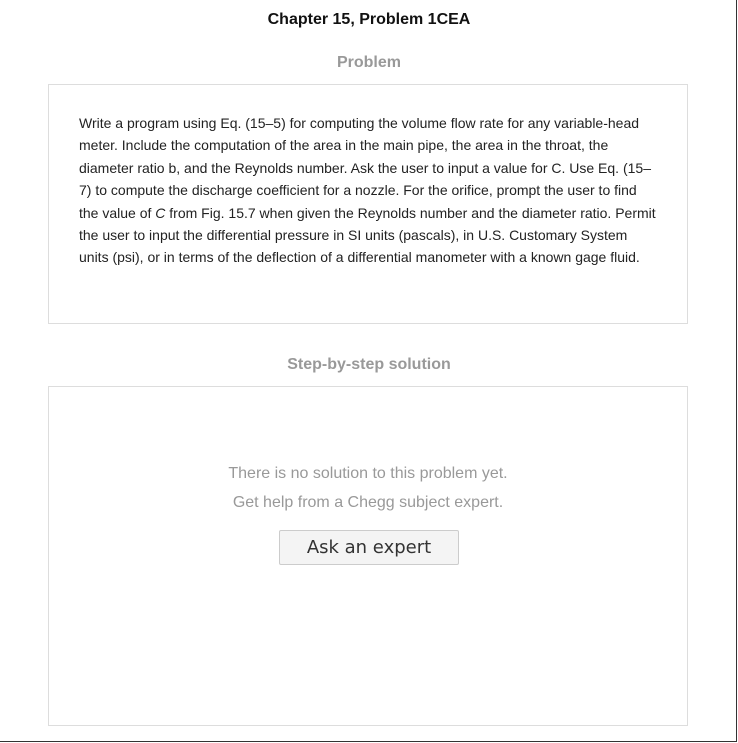  What do you see at coordinates (368, 502) in the screenshot?
I see `get-help-message: Get help from a Chegg subject expert.` at bounding box center [368, 502].